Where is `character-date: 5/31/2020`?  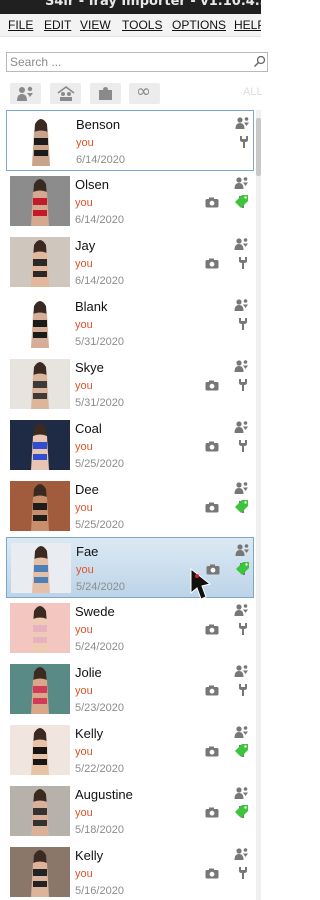
character-date: 5/31/2020 is located at coordinates (99, 403).